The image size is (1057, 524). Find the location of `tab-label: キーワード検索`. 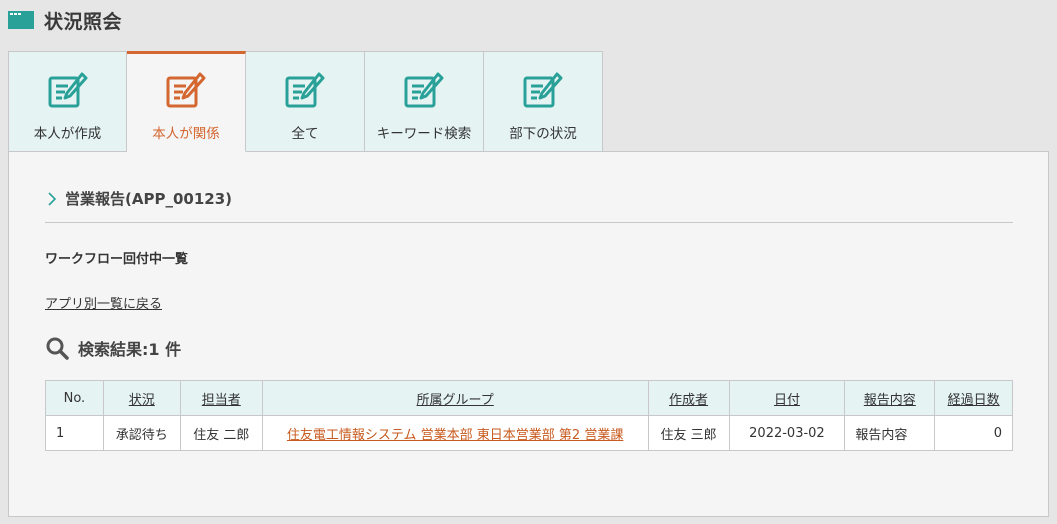

tab-label: キーワード検索 is located at coordinates (424, 134).